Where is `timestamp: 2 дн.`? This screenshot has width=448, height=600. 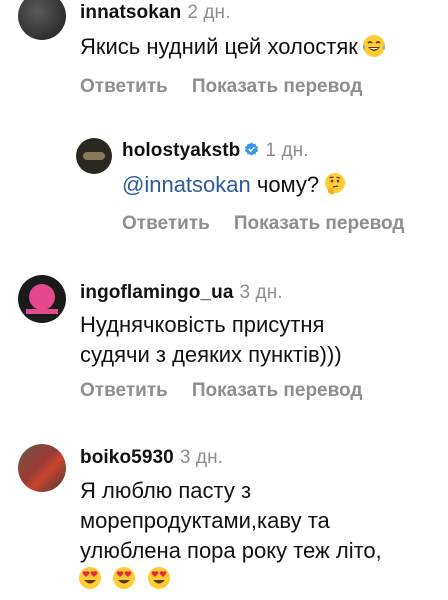
timestamp: 2 дн. is located at coordinates (209, 12).